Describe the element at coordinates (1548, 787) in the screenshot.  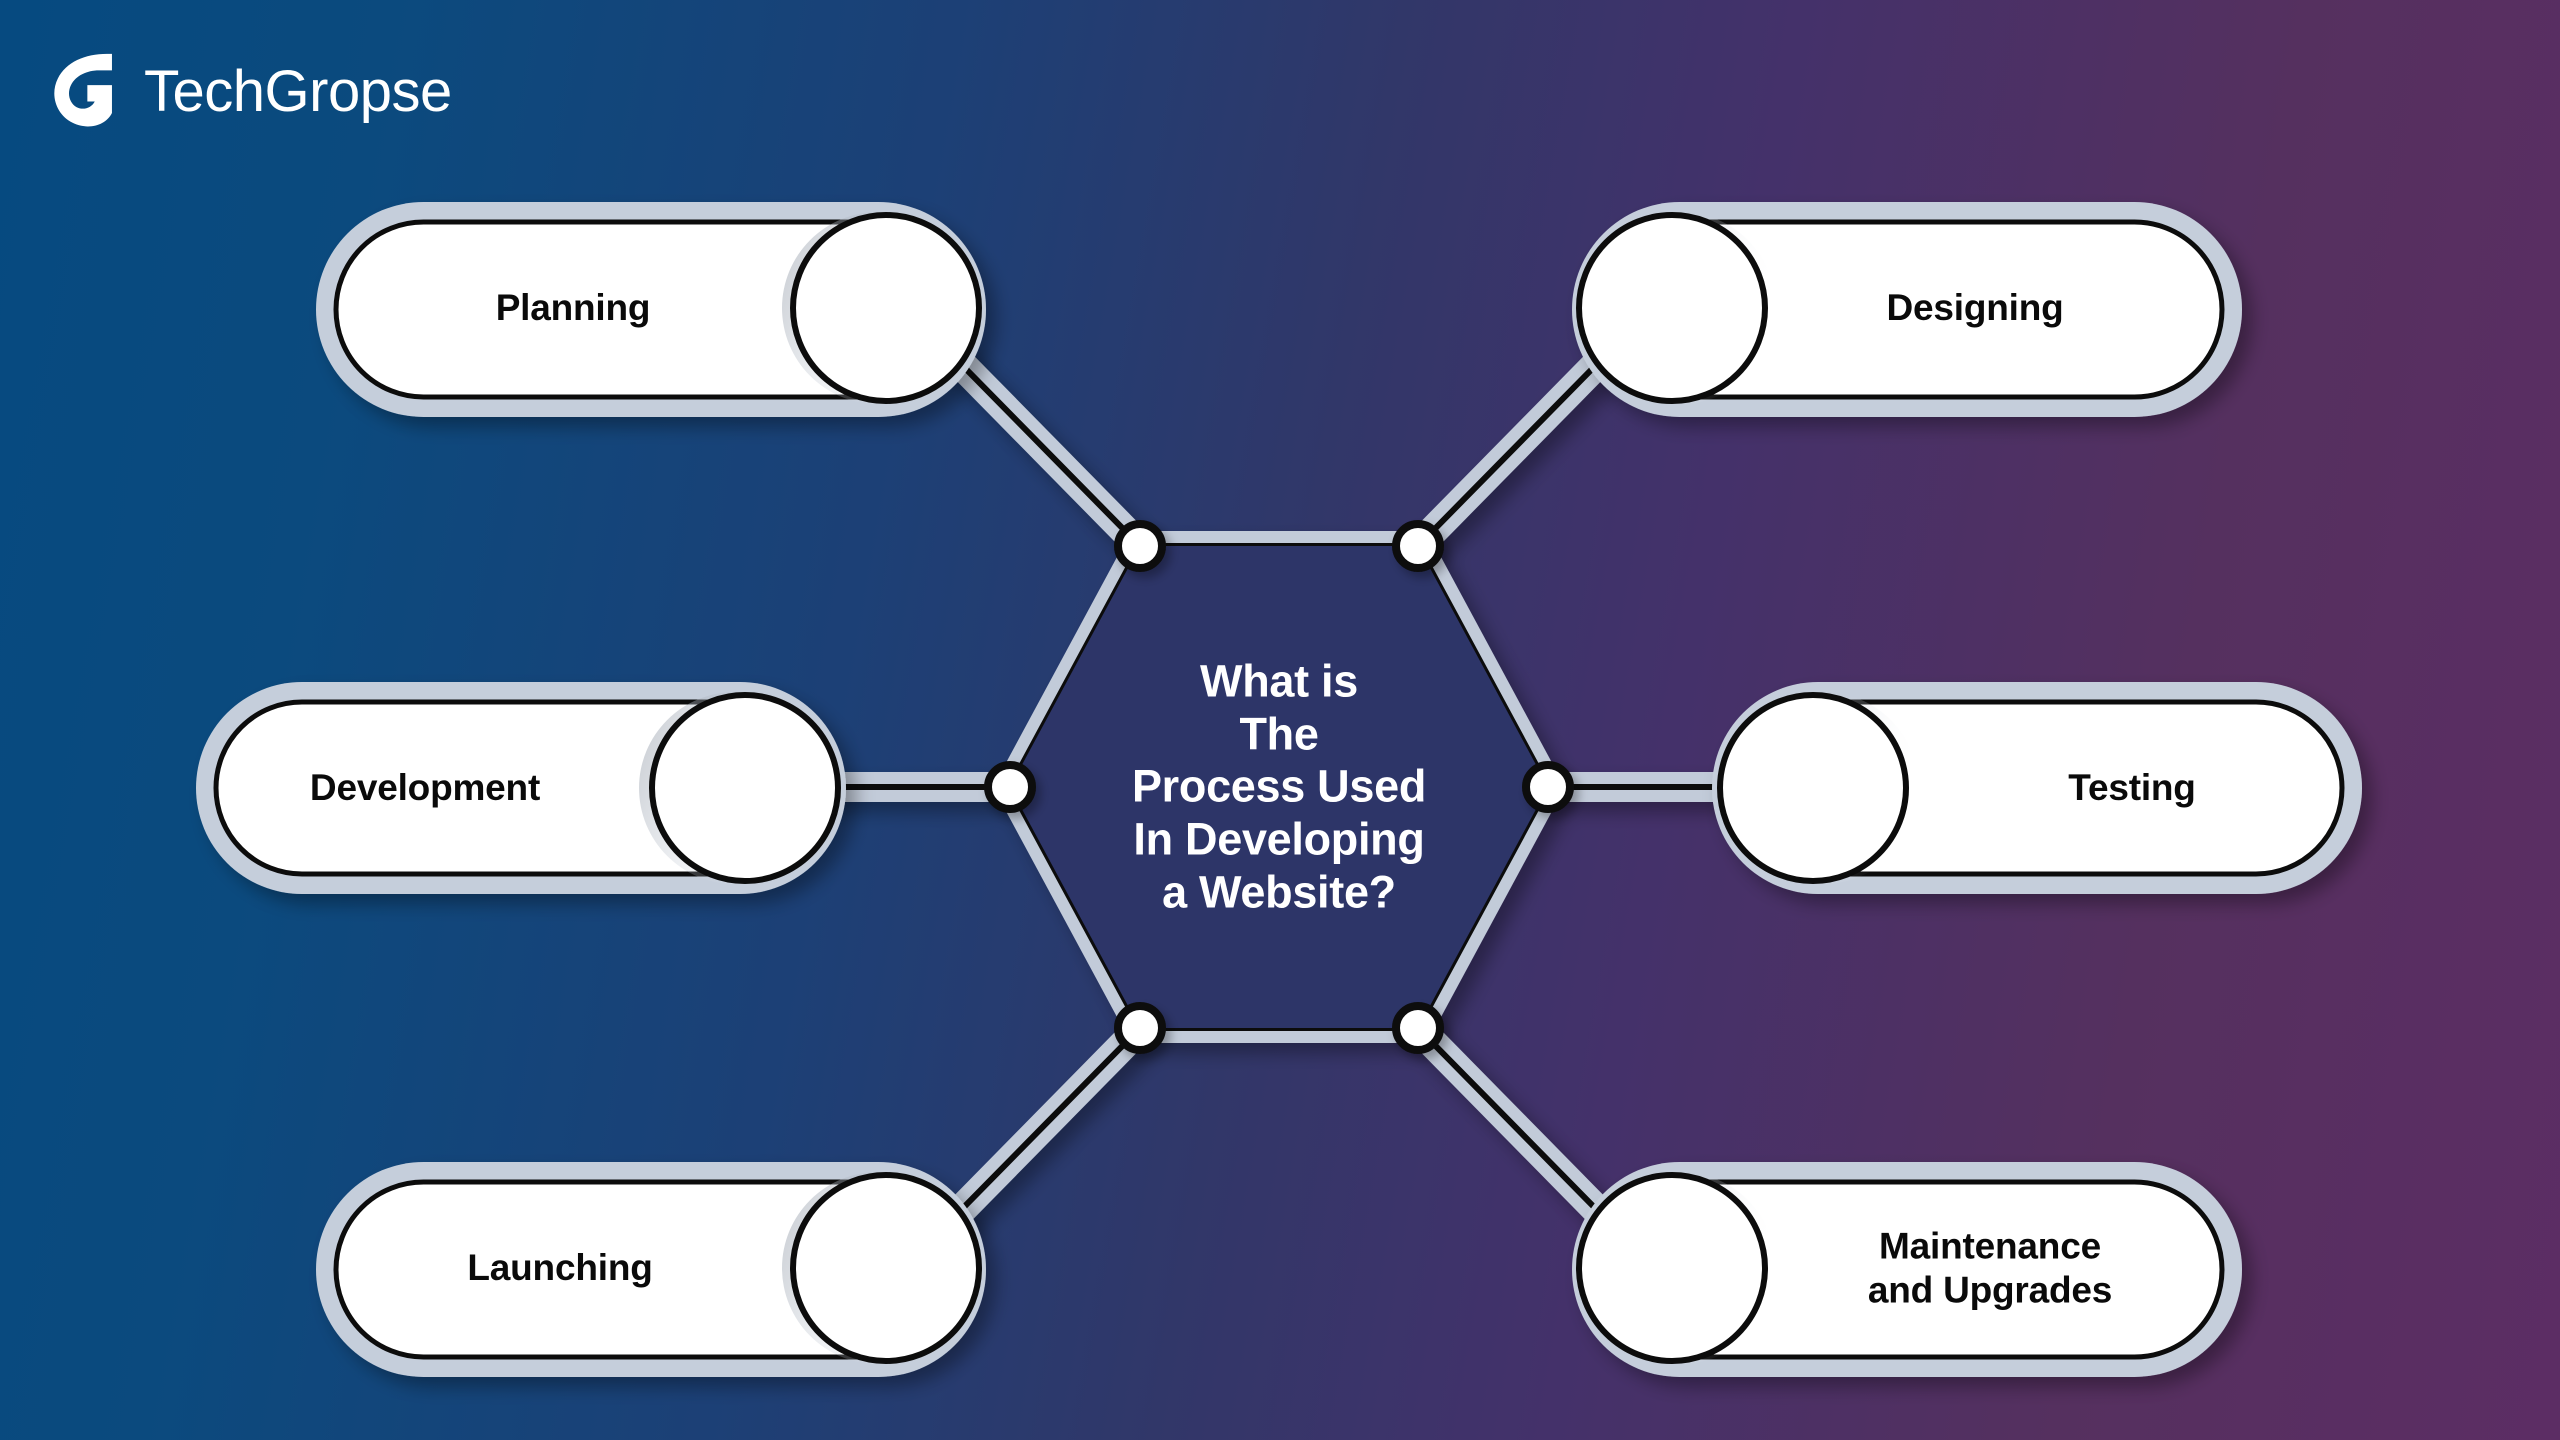
I see `junction-node-right` at that location.